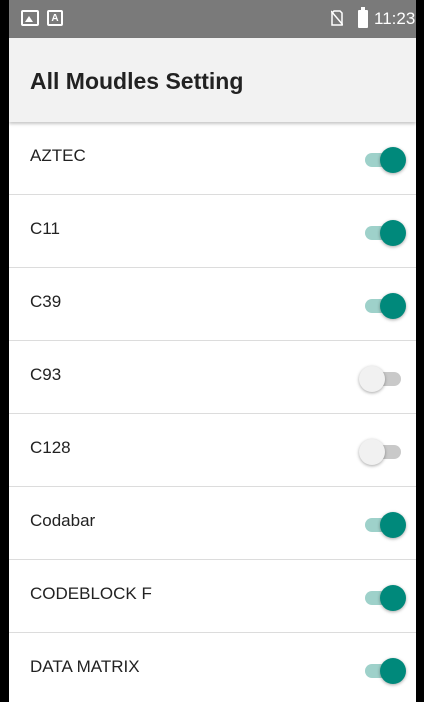  I want to click on status-bar: A 11:23, so click(212, 19).